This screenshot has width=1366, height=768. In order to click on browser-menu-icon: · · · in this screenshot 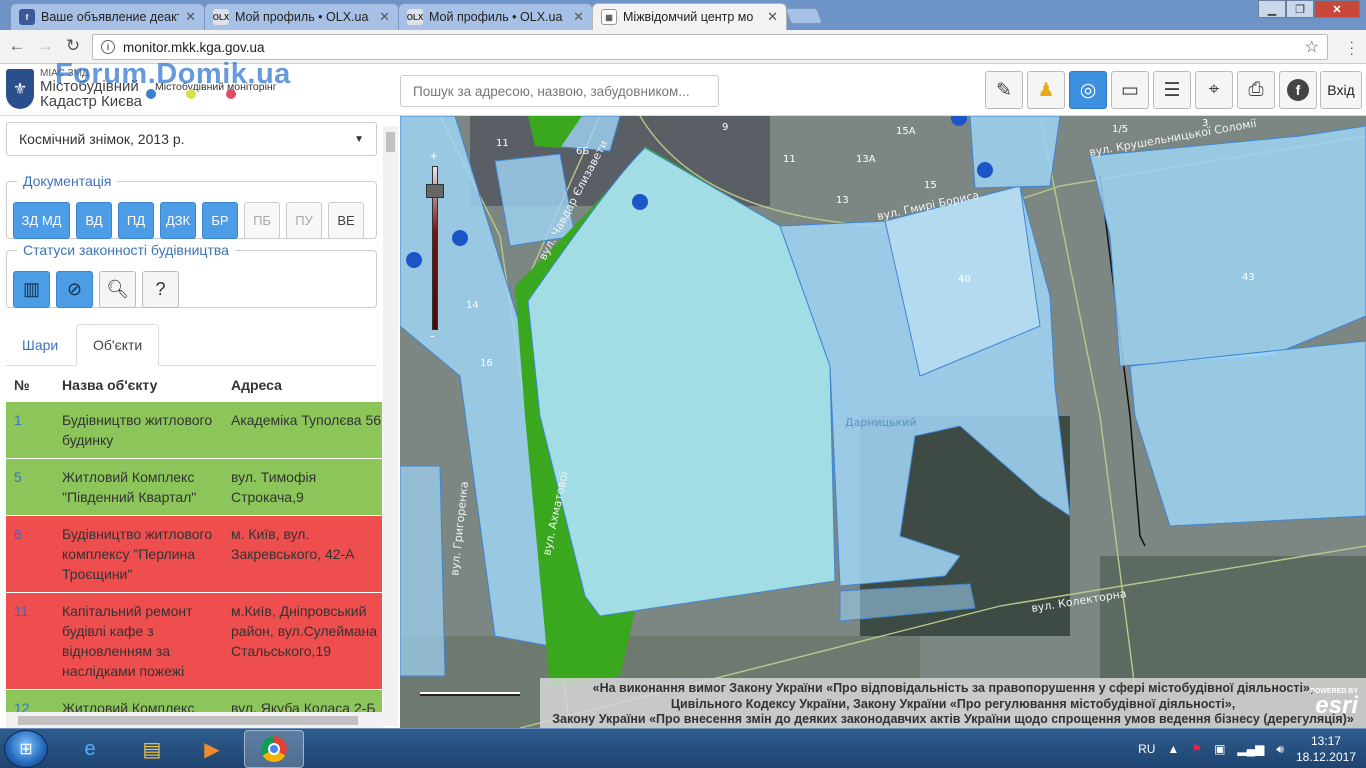, I will do `click(1351, 47)`.